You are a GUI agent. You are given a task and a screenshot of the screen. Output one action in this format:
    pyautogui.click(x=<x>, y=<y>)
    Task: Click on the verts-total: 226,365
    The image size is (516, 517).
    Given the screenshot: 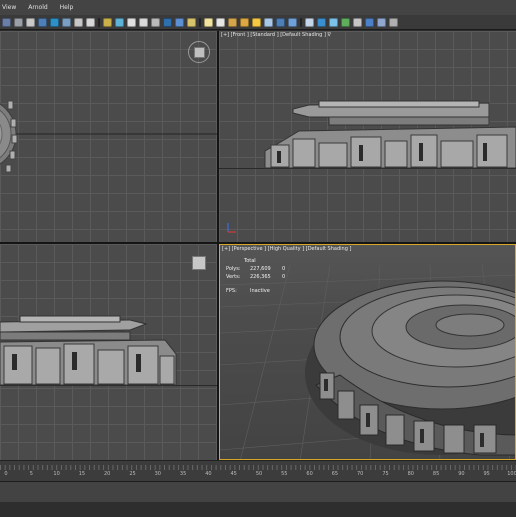 What is the action you would take?
    pyautogui.click(x=260, y=277)
    